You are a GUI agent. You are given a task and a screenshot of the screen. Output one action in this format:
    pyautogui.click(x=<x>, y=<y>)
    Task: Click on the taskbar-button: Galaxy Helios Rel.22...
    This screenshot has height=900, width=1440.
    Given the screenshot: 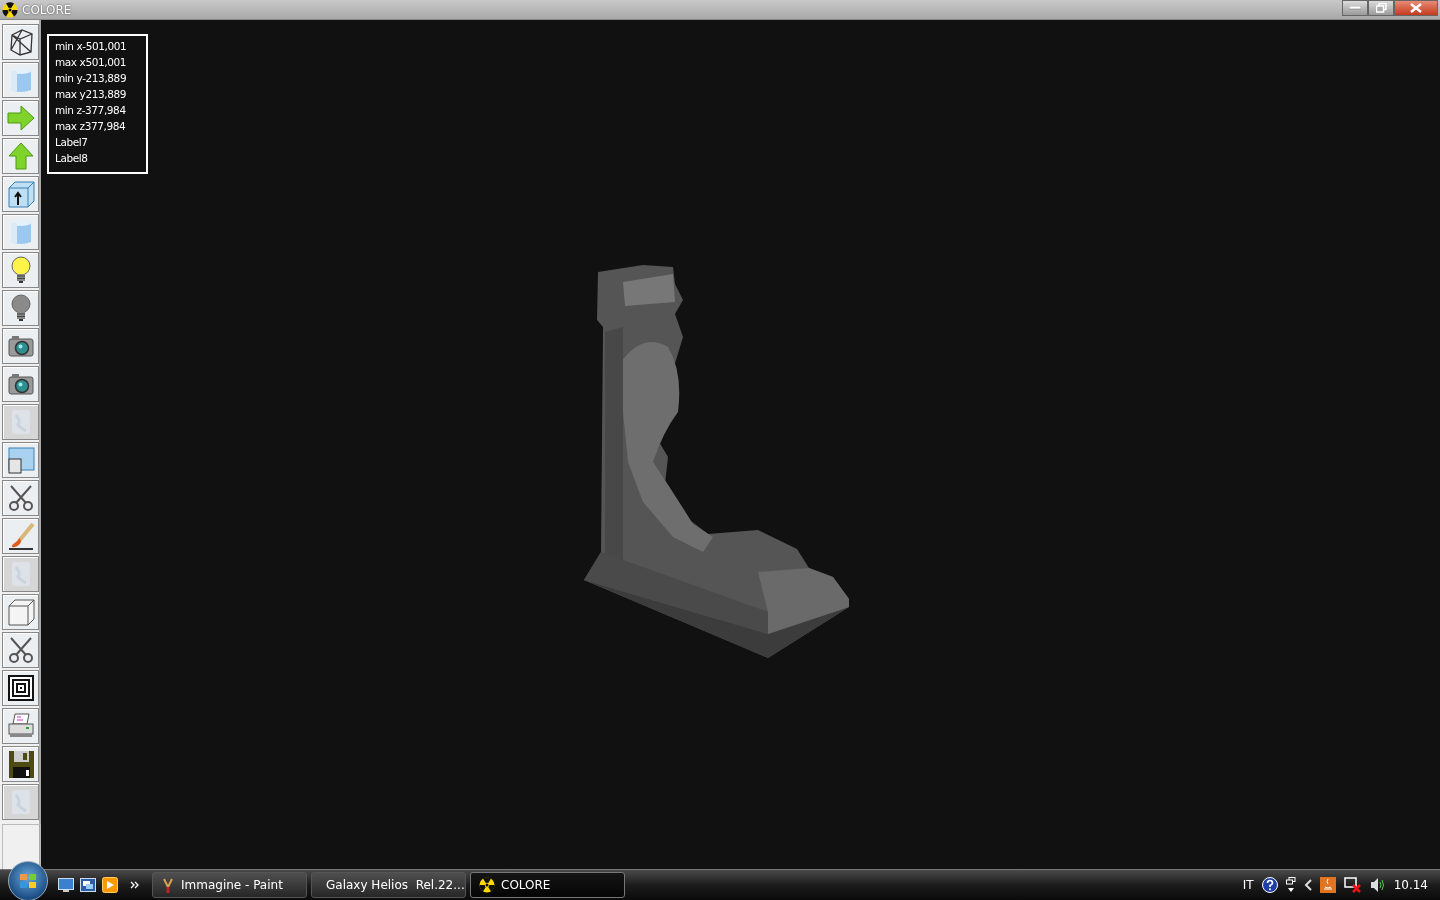 What is the action you would take?
    pyautogui.click(x=388, y=885)
    